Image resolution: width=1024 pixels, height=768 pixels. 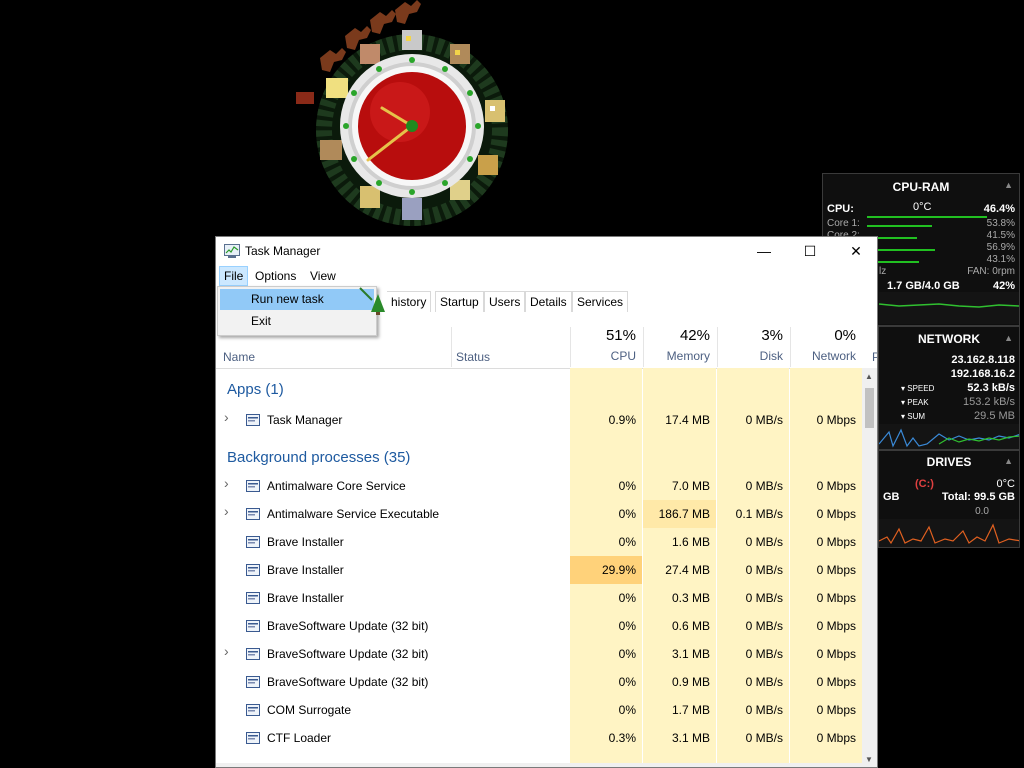 I want to click on maximize-button: ☐, so click(x=810, y=251).